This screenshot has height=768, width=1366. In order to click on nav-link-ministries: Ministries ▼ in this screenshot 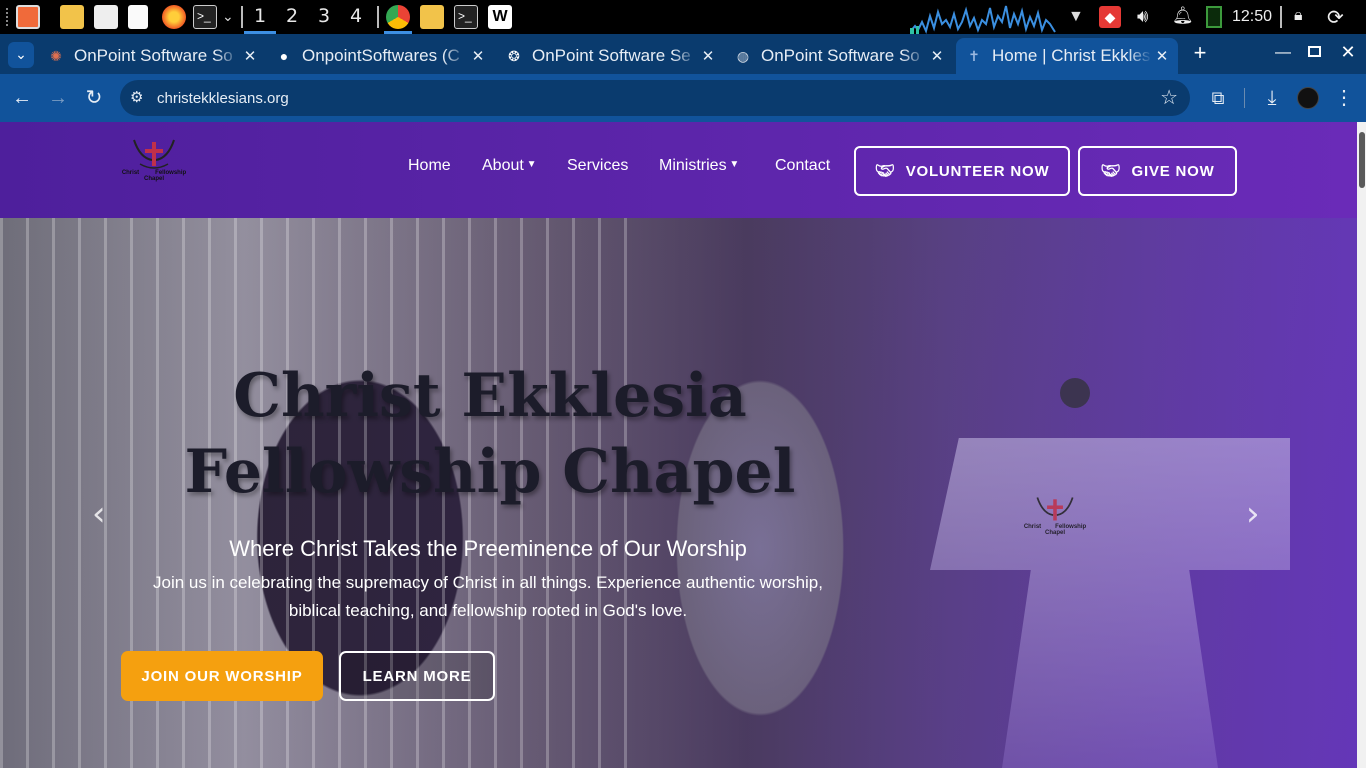, I will do `click(699, 166)`.